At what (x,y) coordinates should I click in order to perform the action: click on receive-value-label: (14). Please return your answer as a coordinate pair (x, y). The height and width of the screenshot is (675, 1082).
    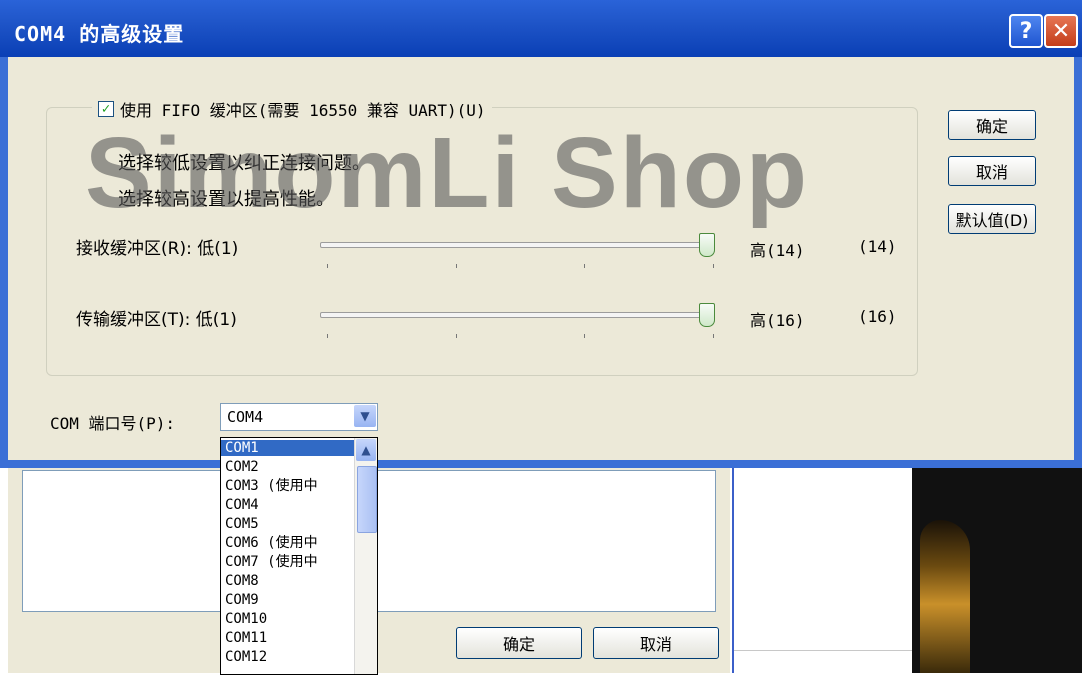
    Looking at the image, I should click on (877, 246).